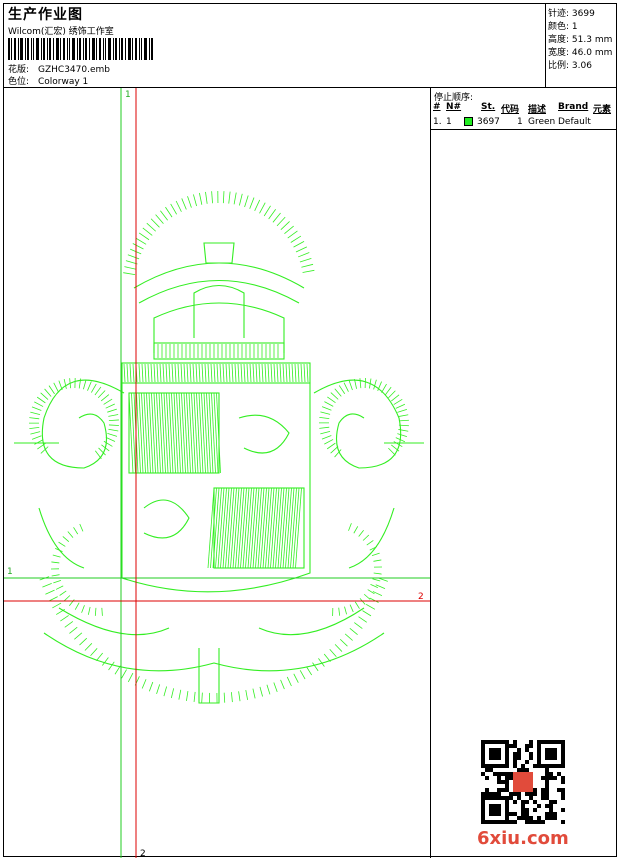 The image size is (620, 860). What do you see at coordinates (488, 107) in the screenshot?
I see `col-stitches: St.` at bounding box center [488, 107].